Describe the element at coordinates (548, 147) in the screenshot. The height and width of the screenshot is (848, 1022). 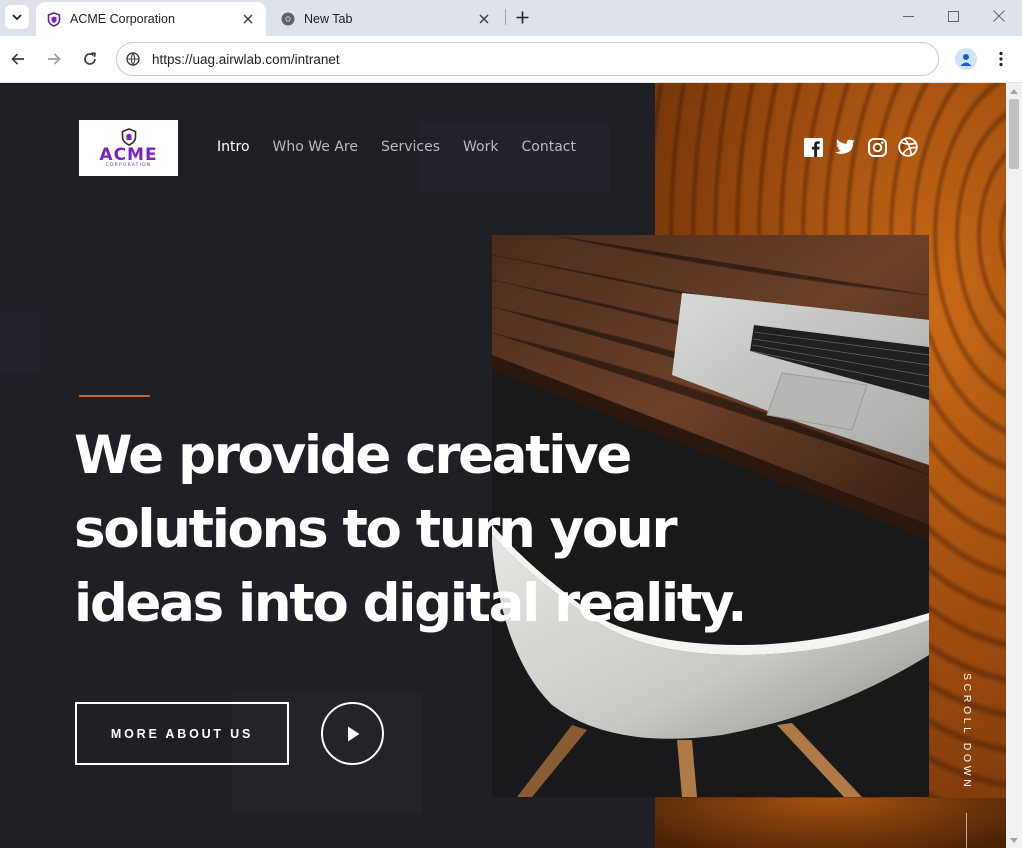
I see `nav-item-contact: Contact` at that location.